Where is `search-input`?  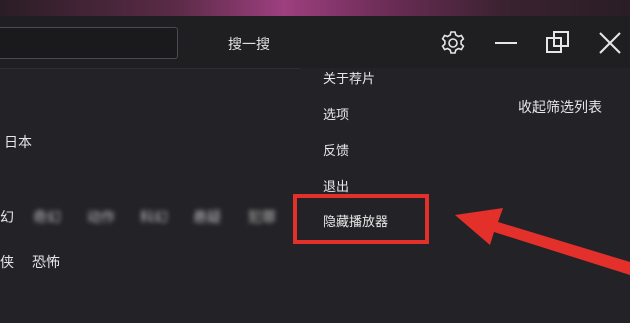
search-input is located at coordinates (89, 43).